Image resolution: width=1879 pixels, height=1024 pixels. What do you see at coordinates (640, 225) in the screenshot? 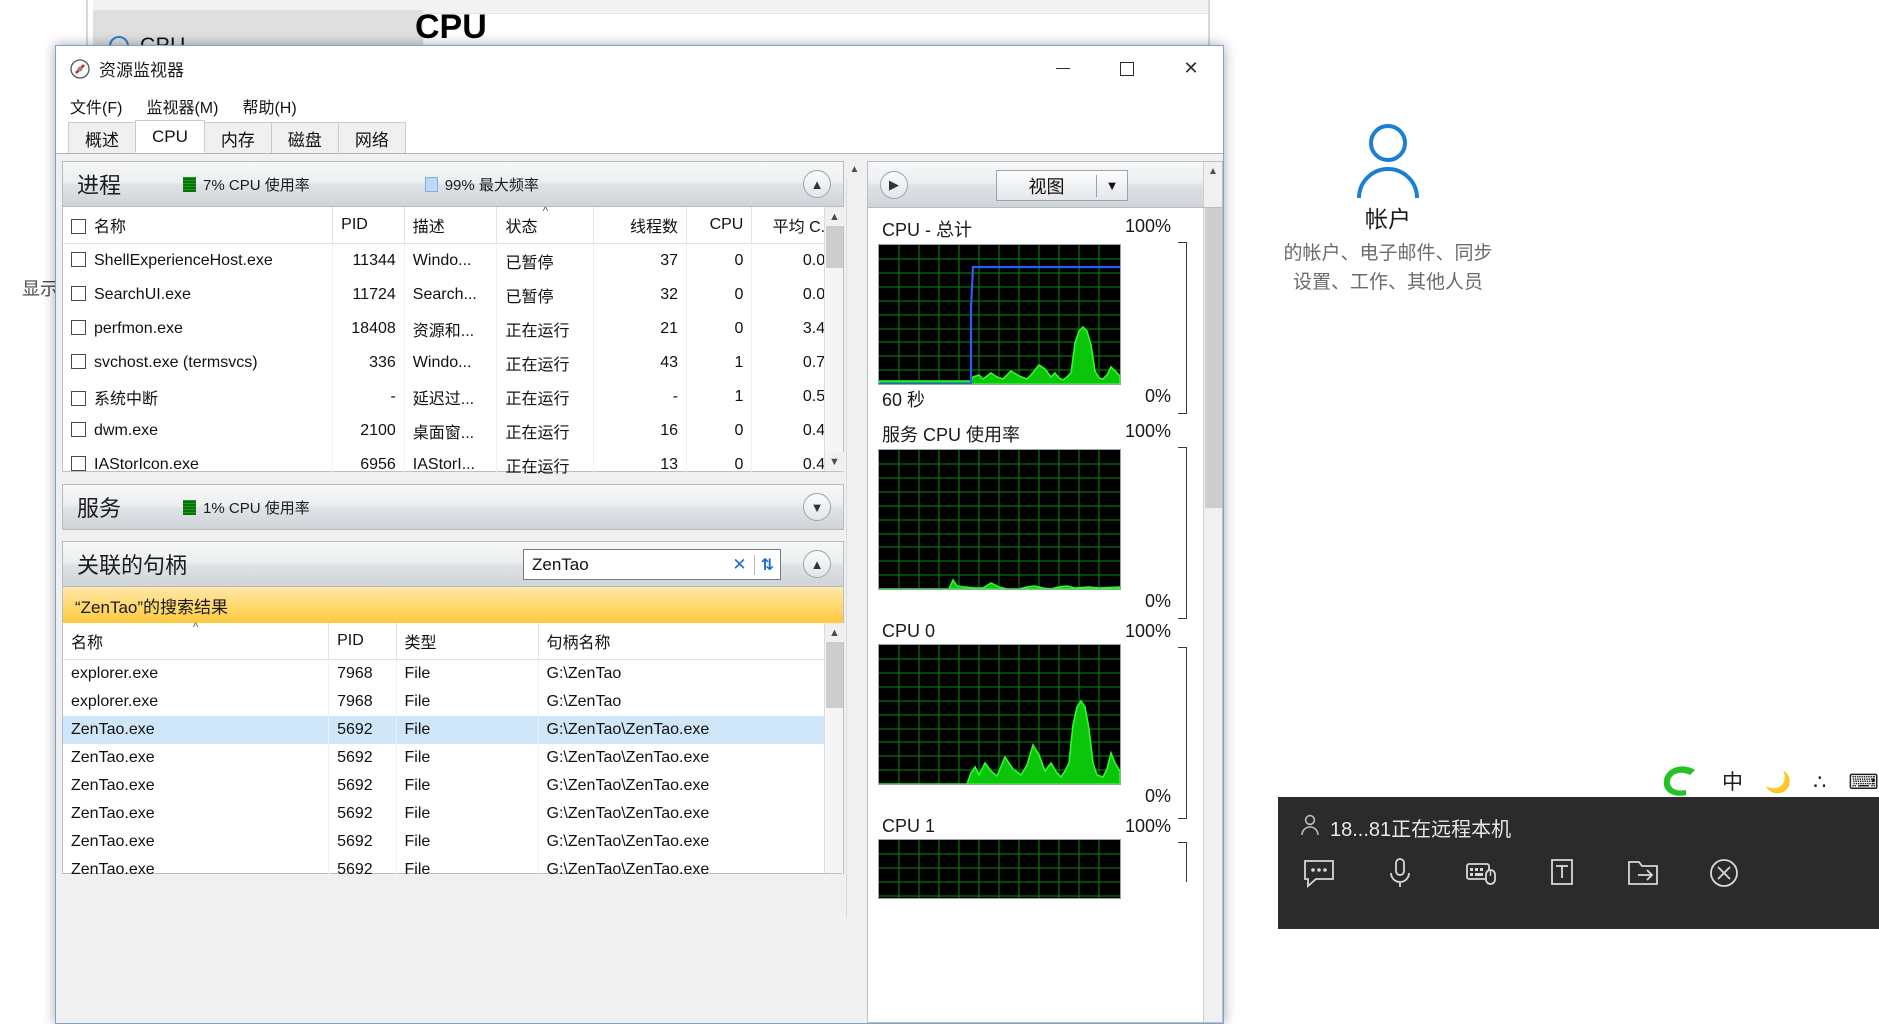
I see `processes-col-threads: 线程数` at bounding box center [640, 225].